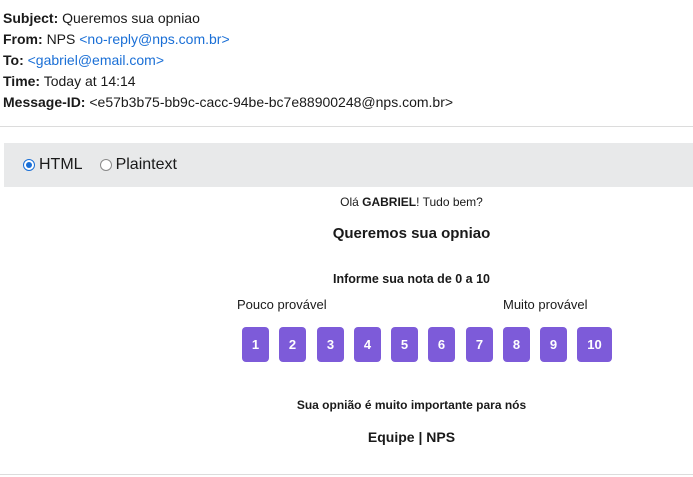 The width and height of the screenshot is (693, 477). I want to click on score-button-2: 2, so click(292, 344).